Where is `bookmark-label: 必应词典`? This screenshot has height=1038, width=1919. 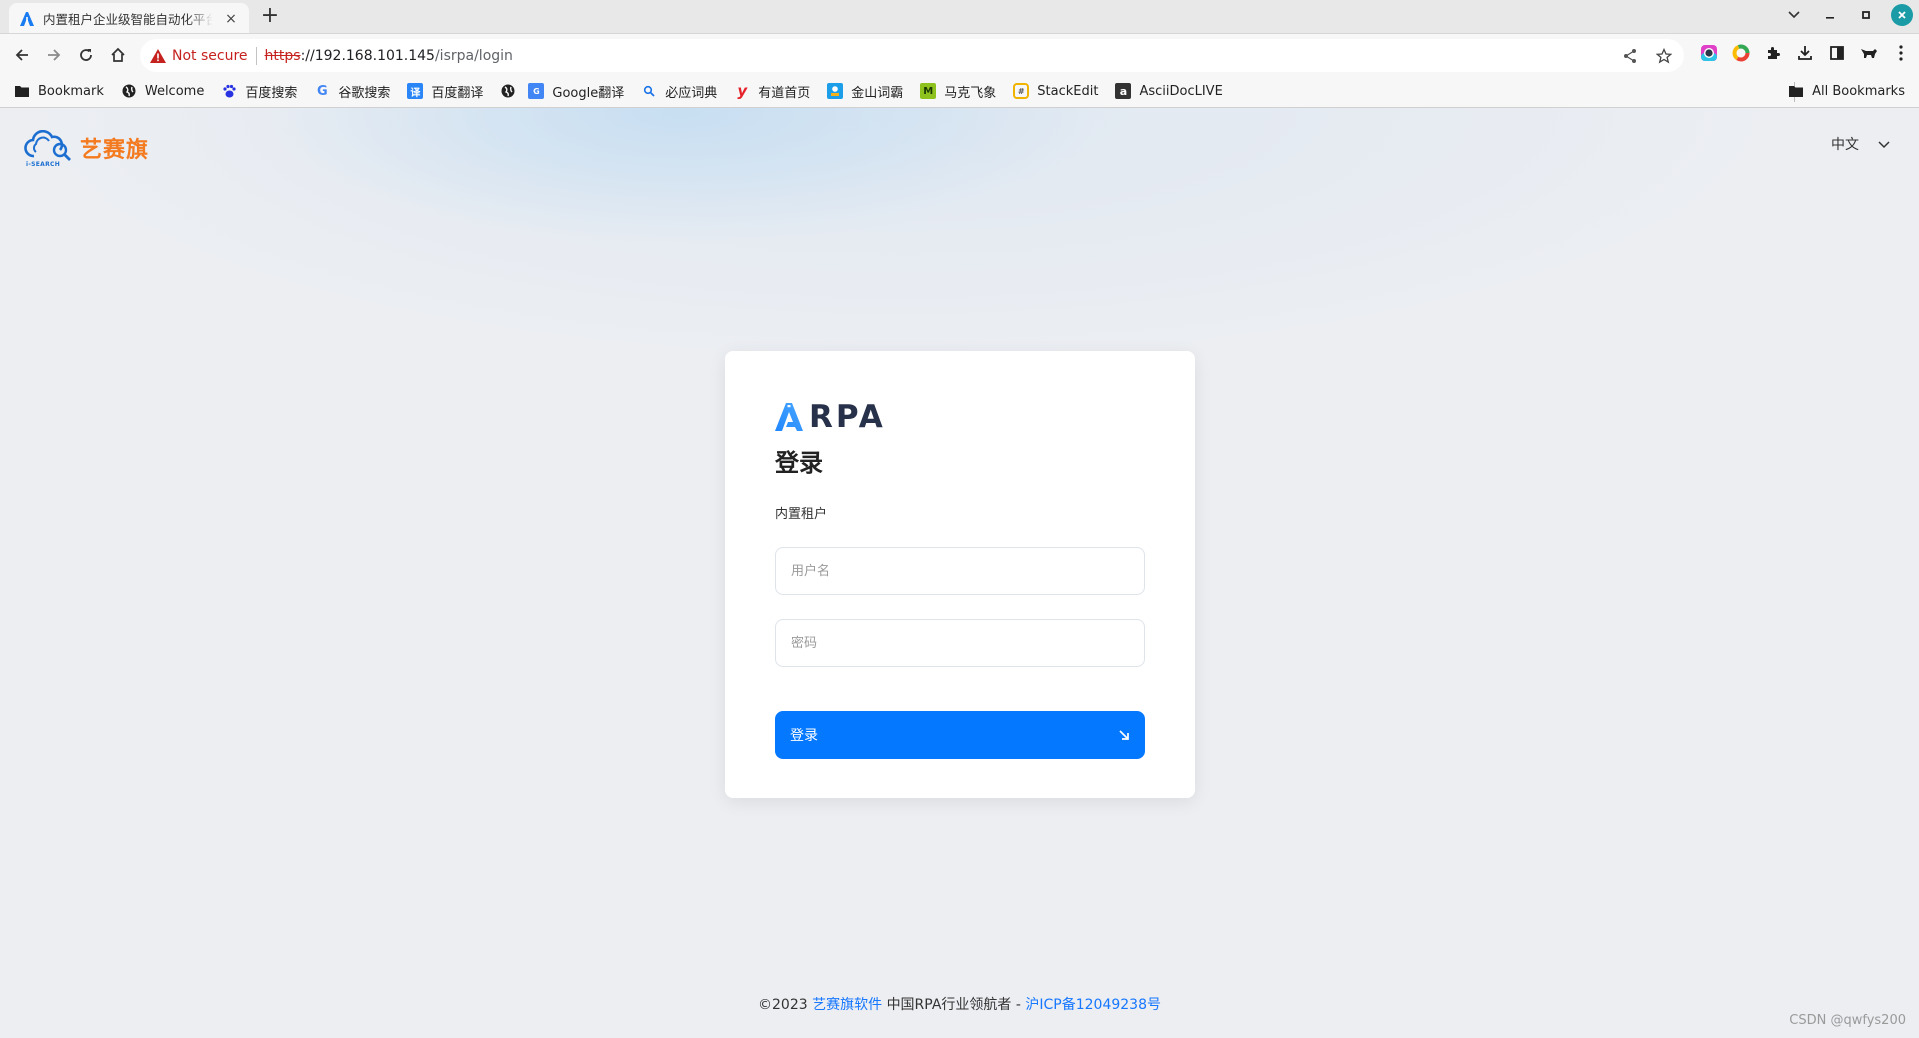
bookmark-label: 必应词典 is located at coordinates (691, 93).